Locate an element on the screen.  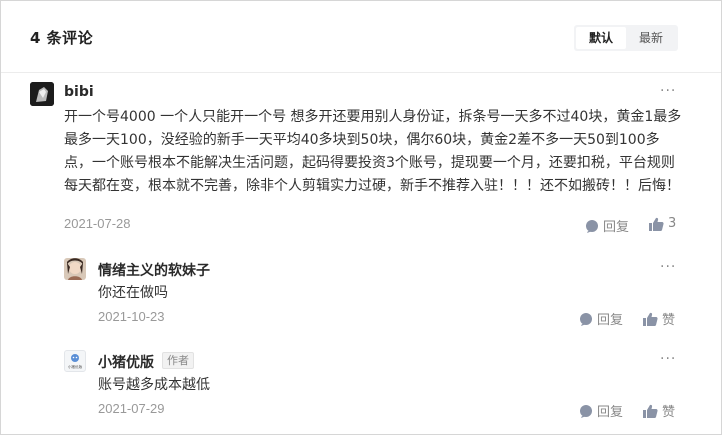
reply-date: 2021-07-29 is located at coordinates (131, 408).